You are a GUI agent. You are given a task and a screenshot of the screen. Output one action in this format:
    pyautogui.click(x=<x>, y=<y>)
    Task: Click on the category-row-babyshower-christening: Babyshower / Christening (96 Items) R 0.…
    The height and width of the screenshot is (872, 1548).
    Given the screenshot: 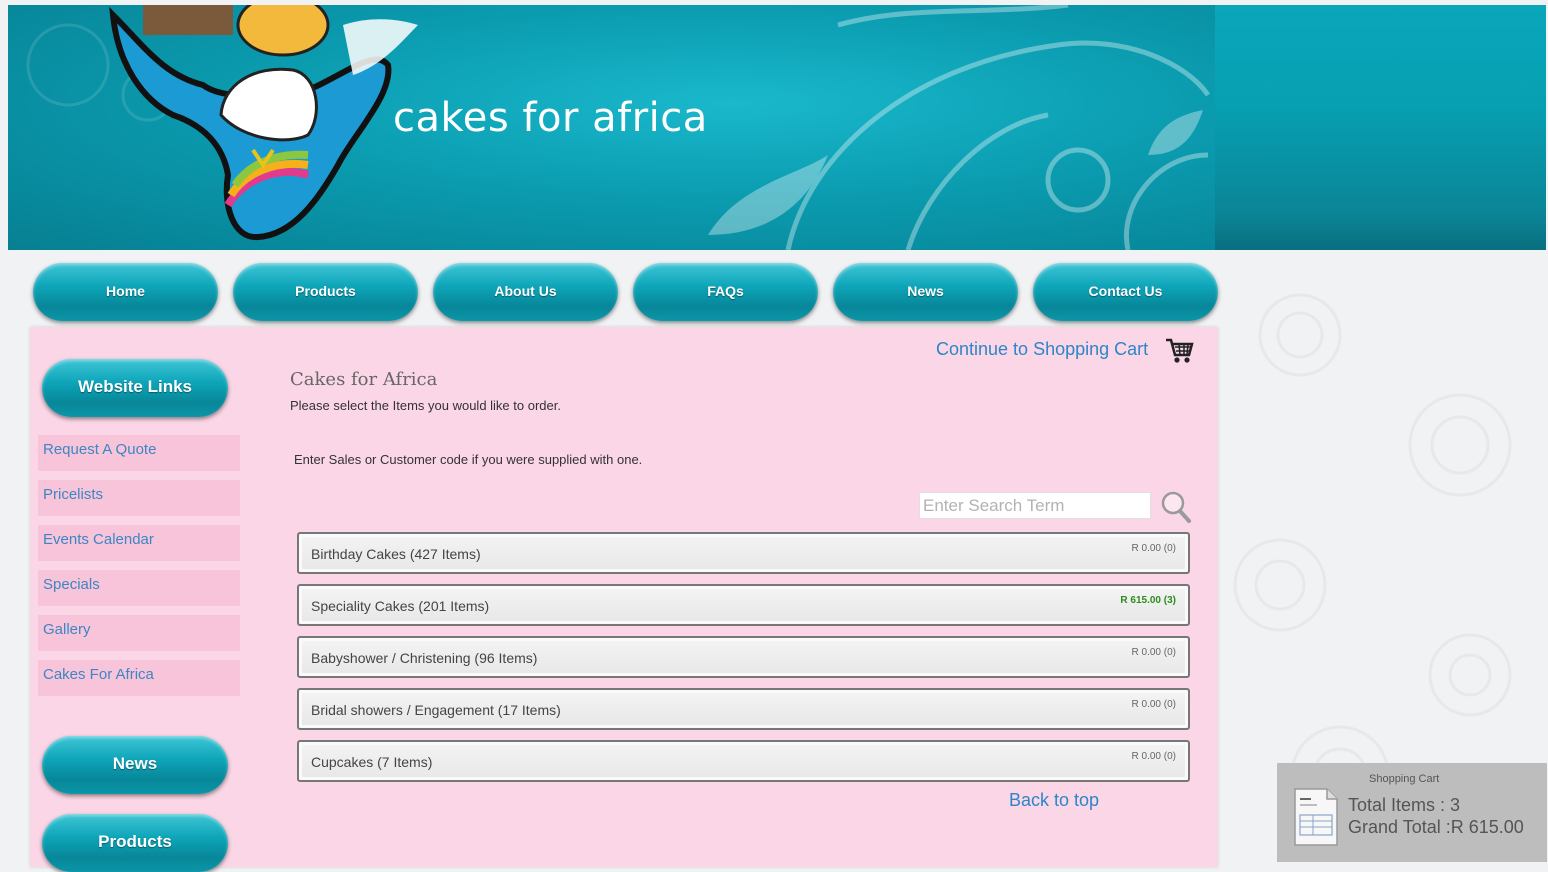 What is the action you would take?
    pyautogui.click(x=743, y=657)
    